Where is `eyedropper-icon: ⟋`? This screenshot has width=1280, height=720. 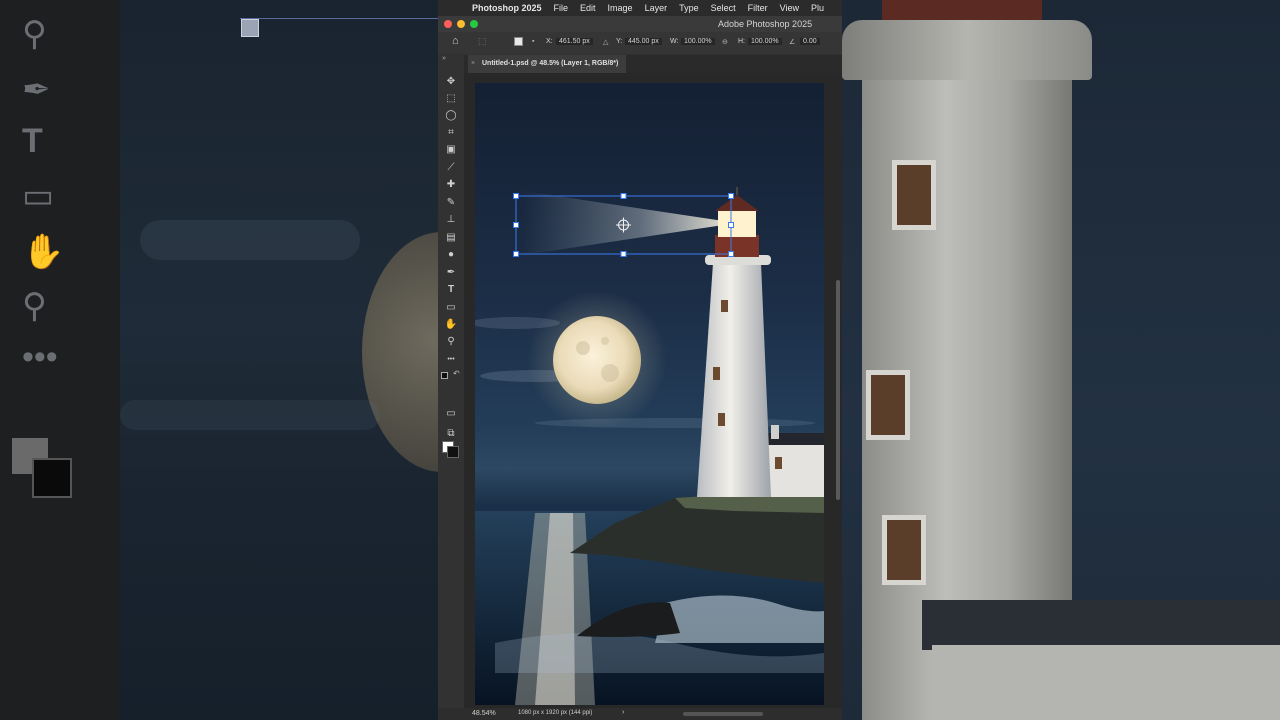 eyedropper-icon: ⟋ is located at coordinates (451, 168).